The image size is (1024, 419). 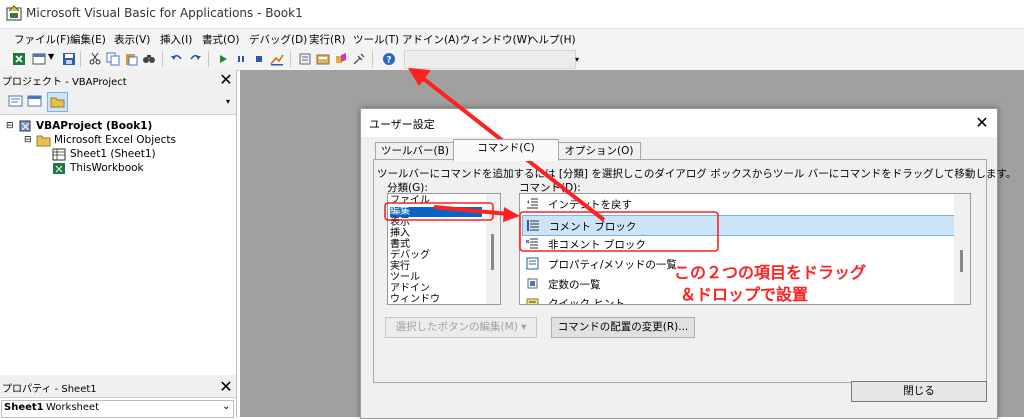 What do you see at coordinates (49, 389) in the screenshot?
I see `properties-pane-title: プロパティ - Sheet1` at bounding box center [49, 389].